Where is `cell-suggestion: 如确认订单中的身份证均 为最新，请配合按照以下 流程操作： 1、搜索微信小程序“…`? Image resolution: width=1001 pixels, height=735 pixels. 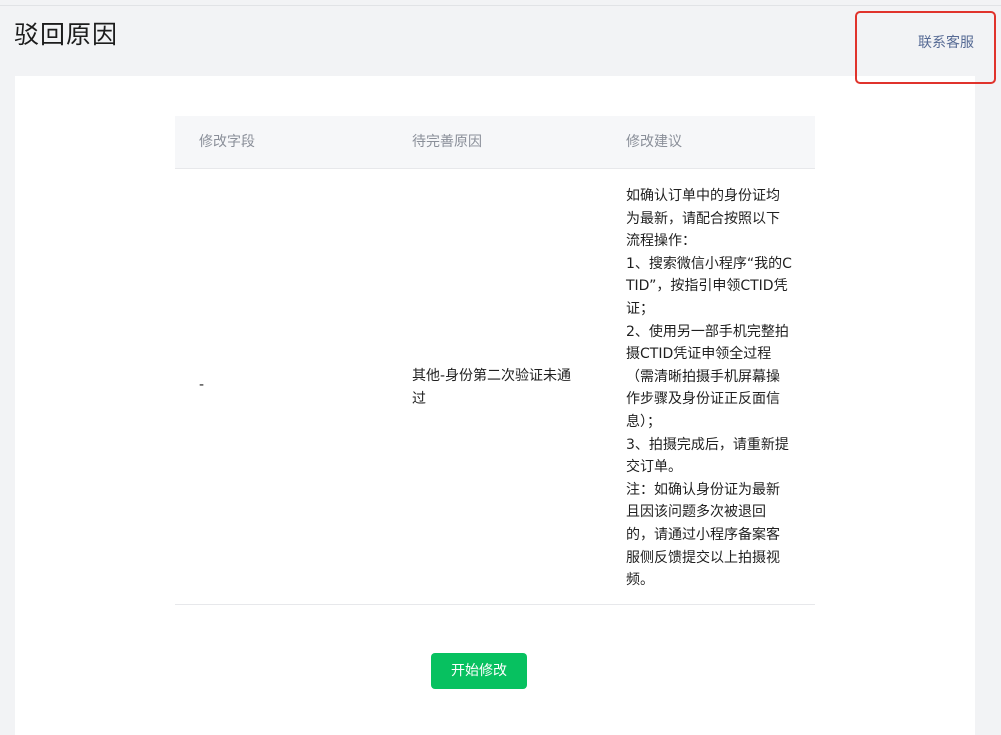 cell-suggestion: 如确认订单中的身份证均 为最新，请配合按照以下 流程操作： 1、搜索微信小程序“… is located at coordinates (712, 388).